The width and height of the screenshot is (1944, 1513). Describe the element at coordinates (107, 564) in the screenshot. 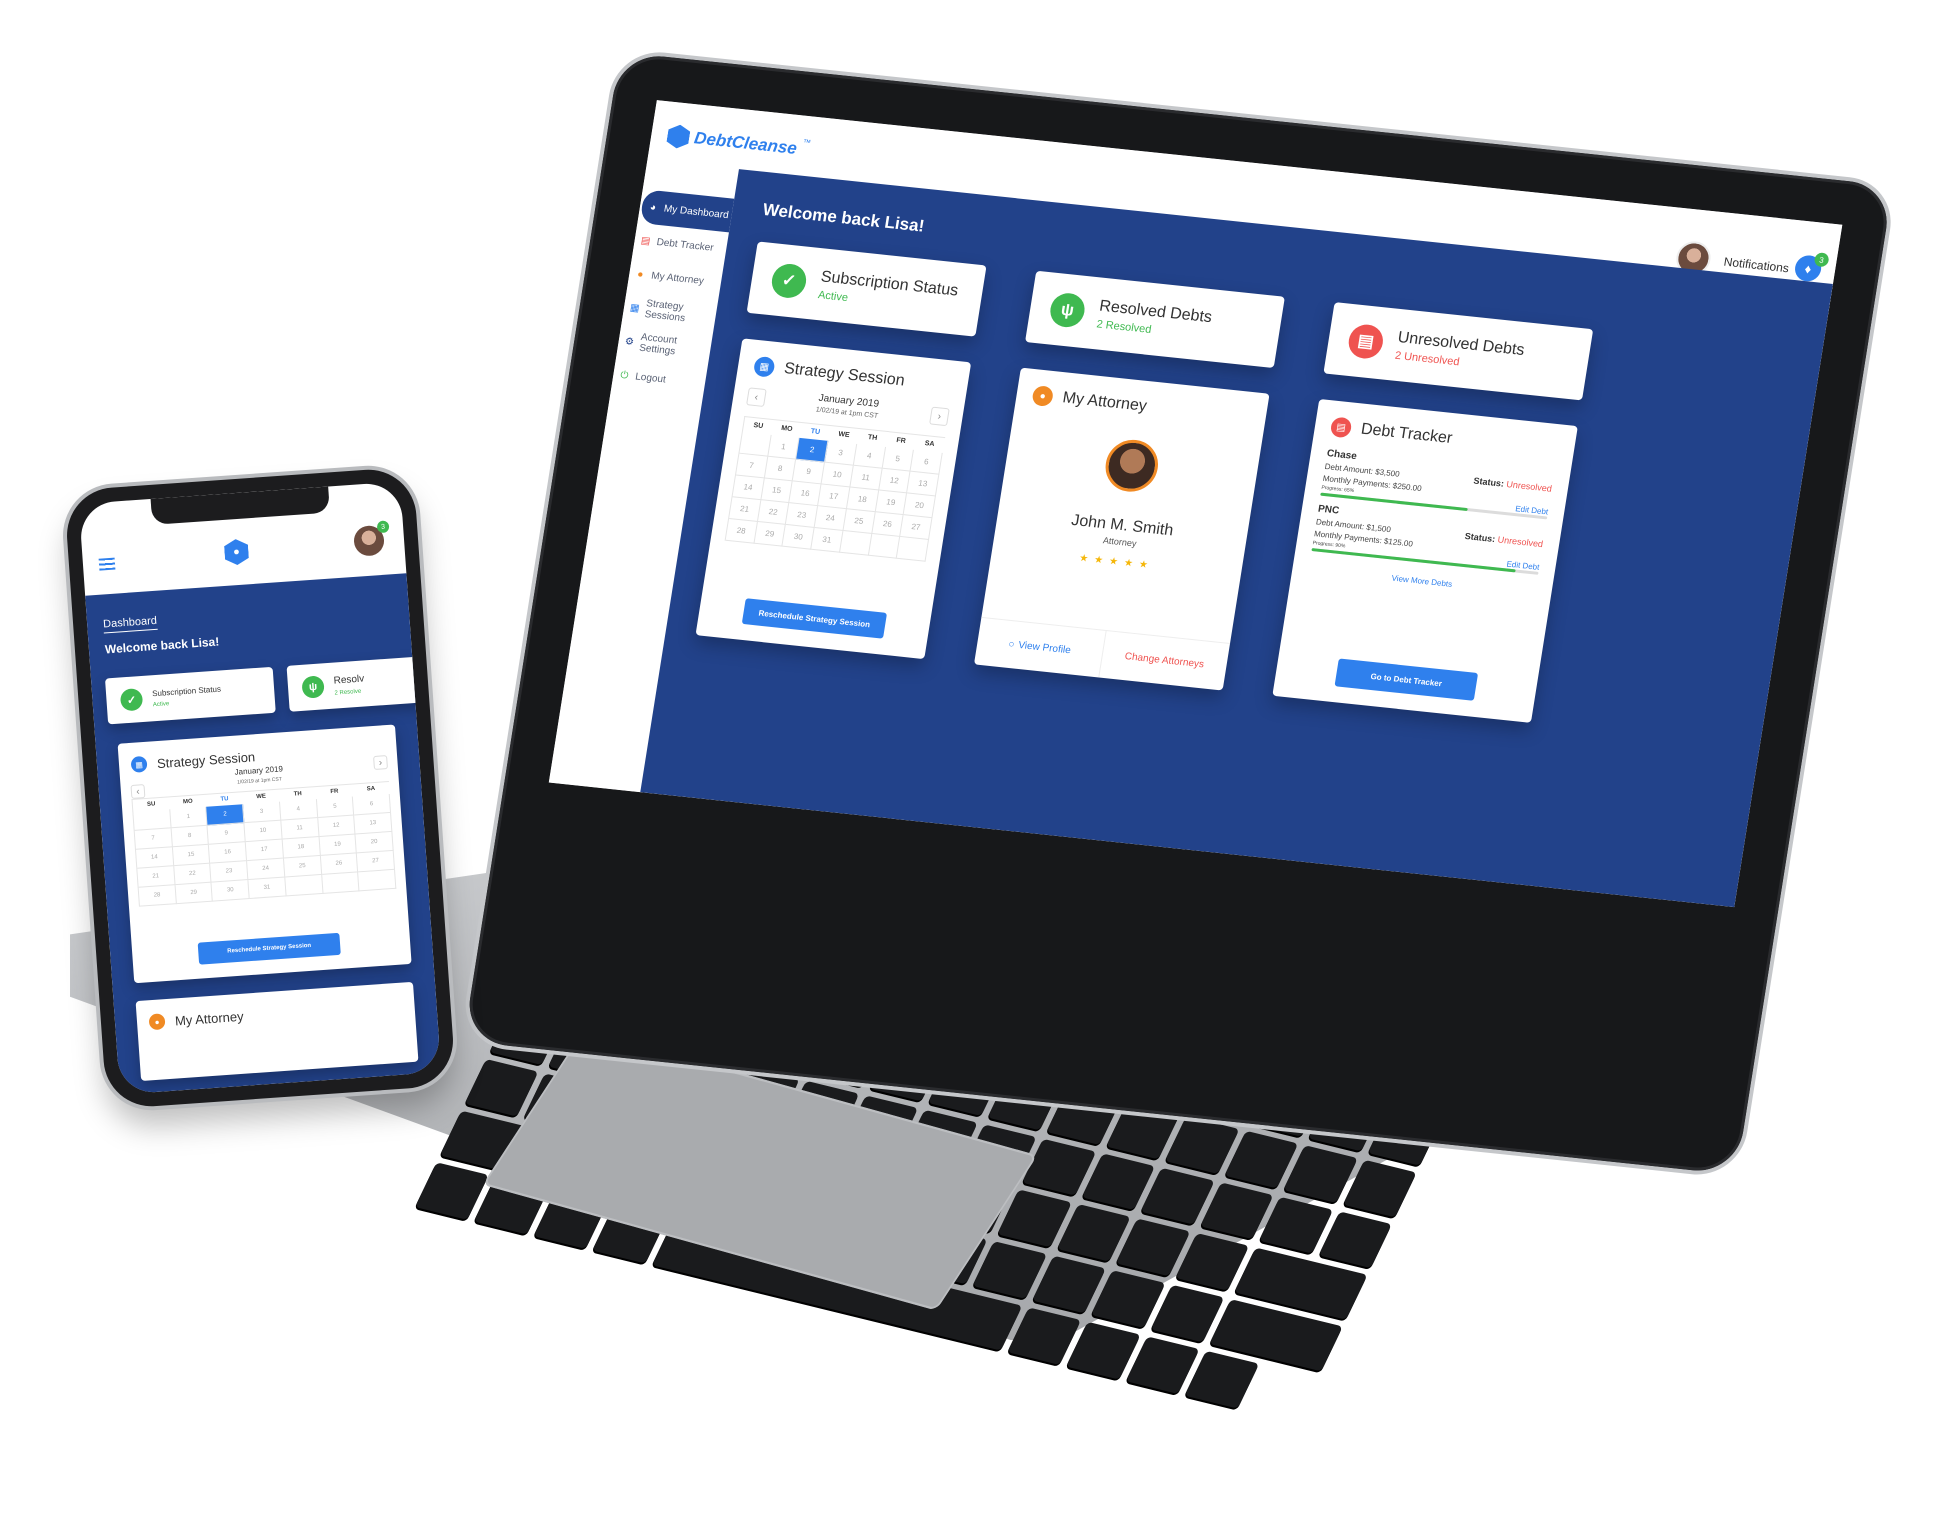

I see `hamburger-menu-icon` at that location.